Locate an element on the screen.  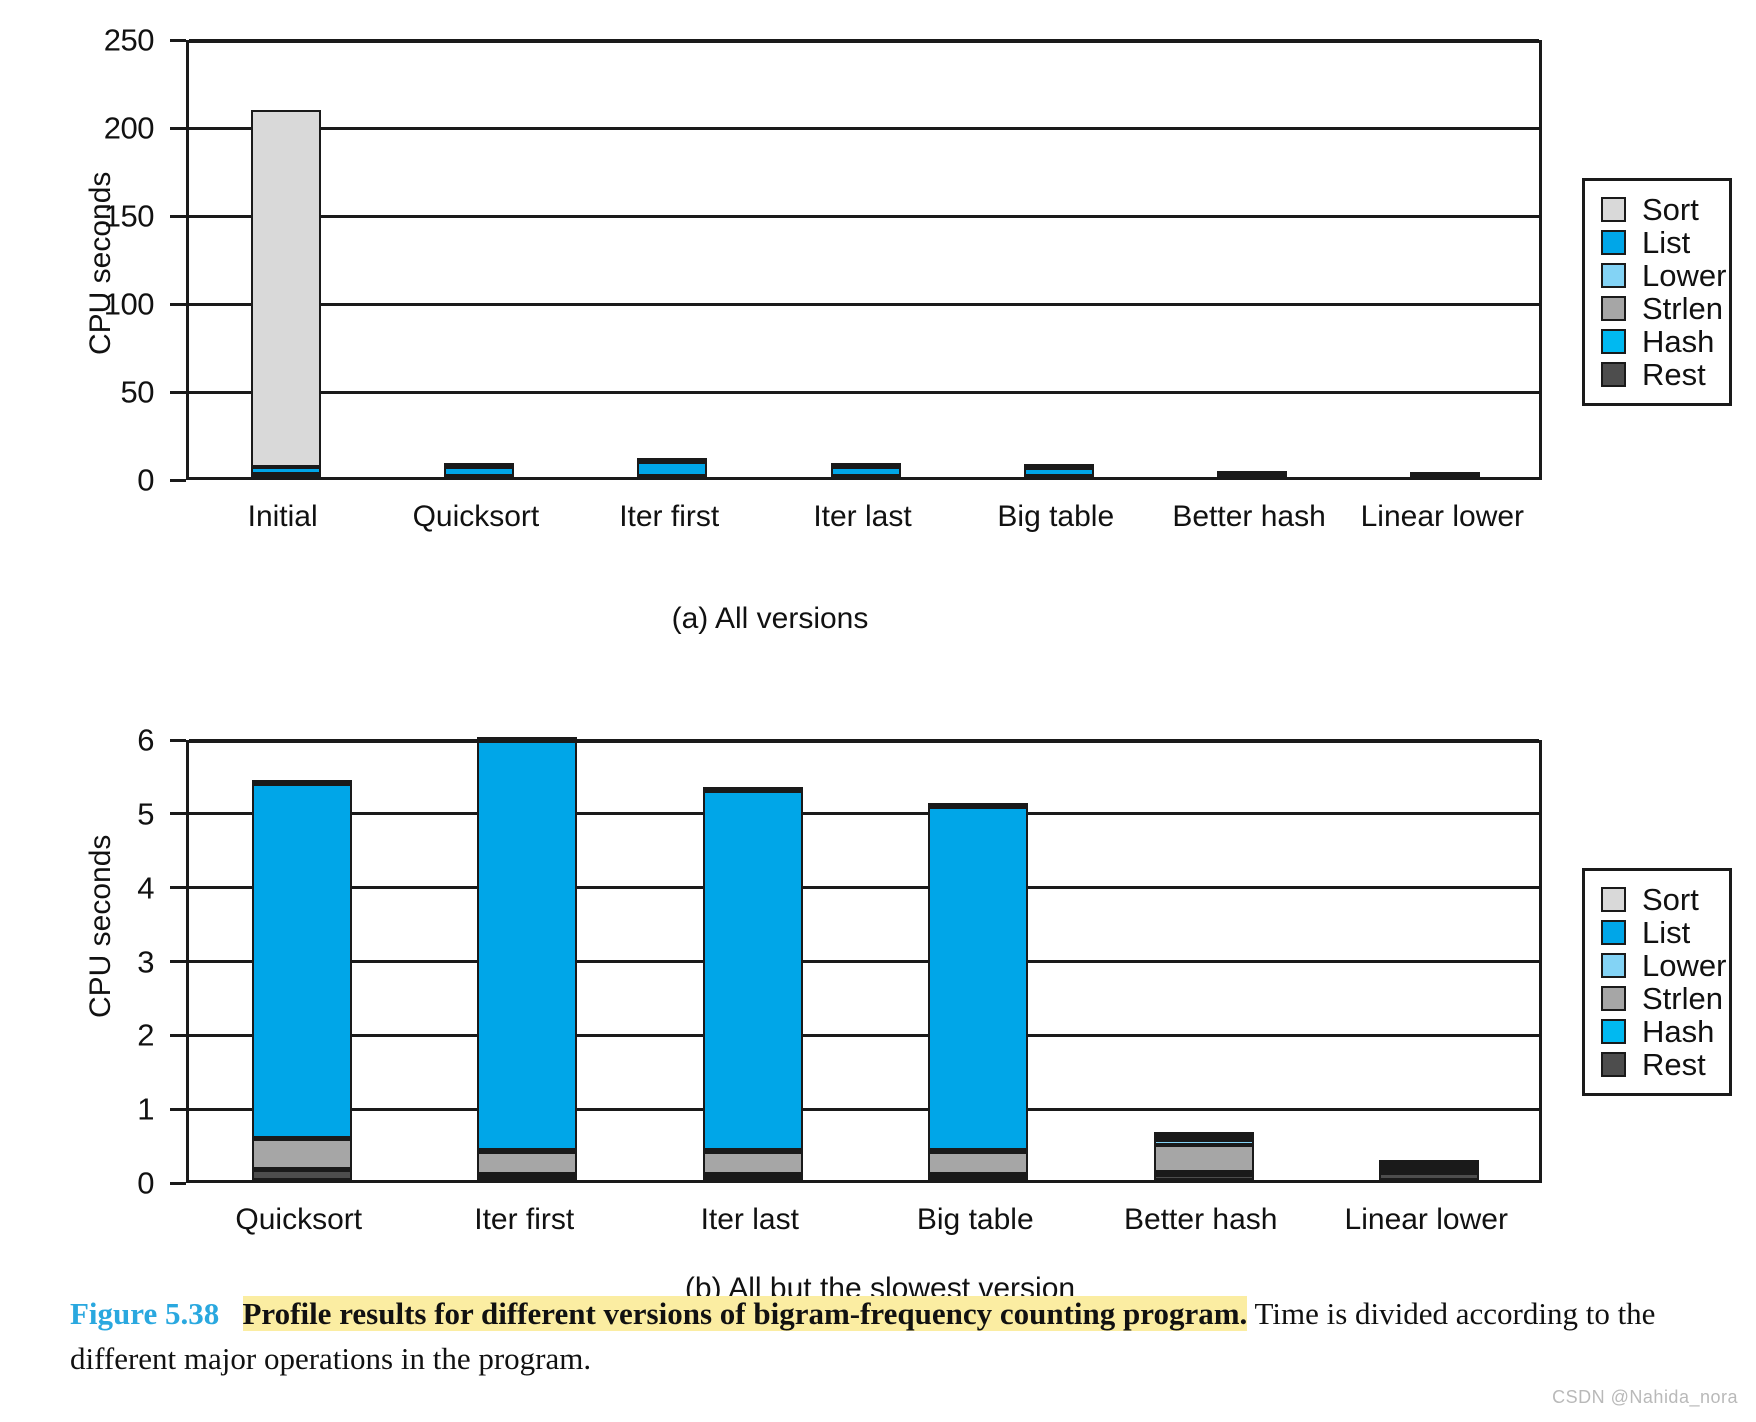
y-axis-tick-label: 50 is located at coordinates (137, 392).